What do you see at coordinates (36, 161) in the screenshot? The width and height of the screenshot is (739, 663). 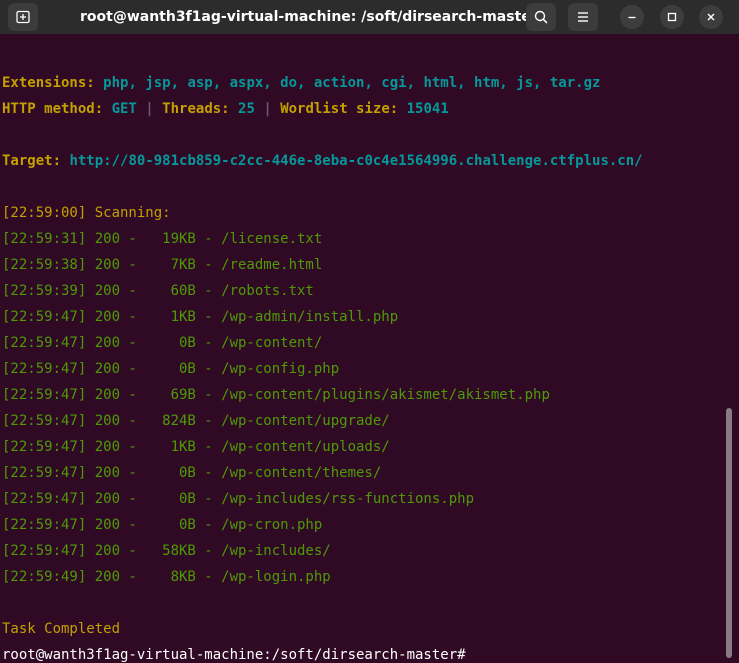 I see `target-label: Target:` at bounding box center [36, 161].